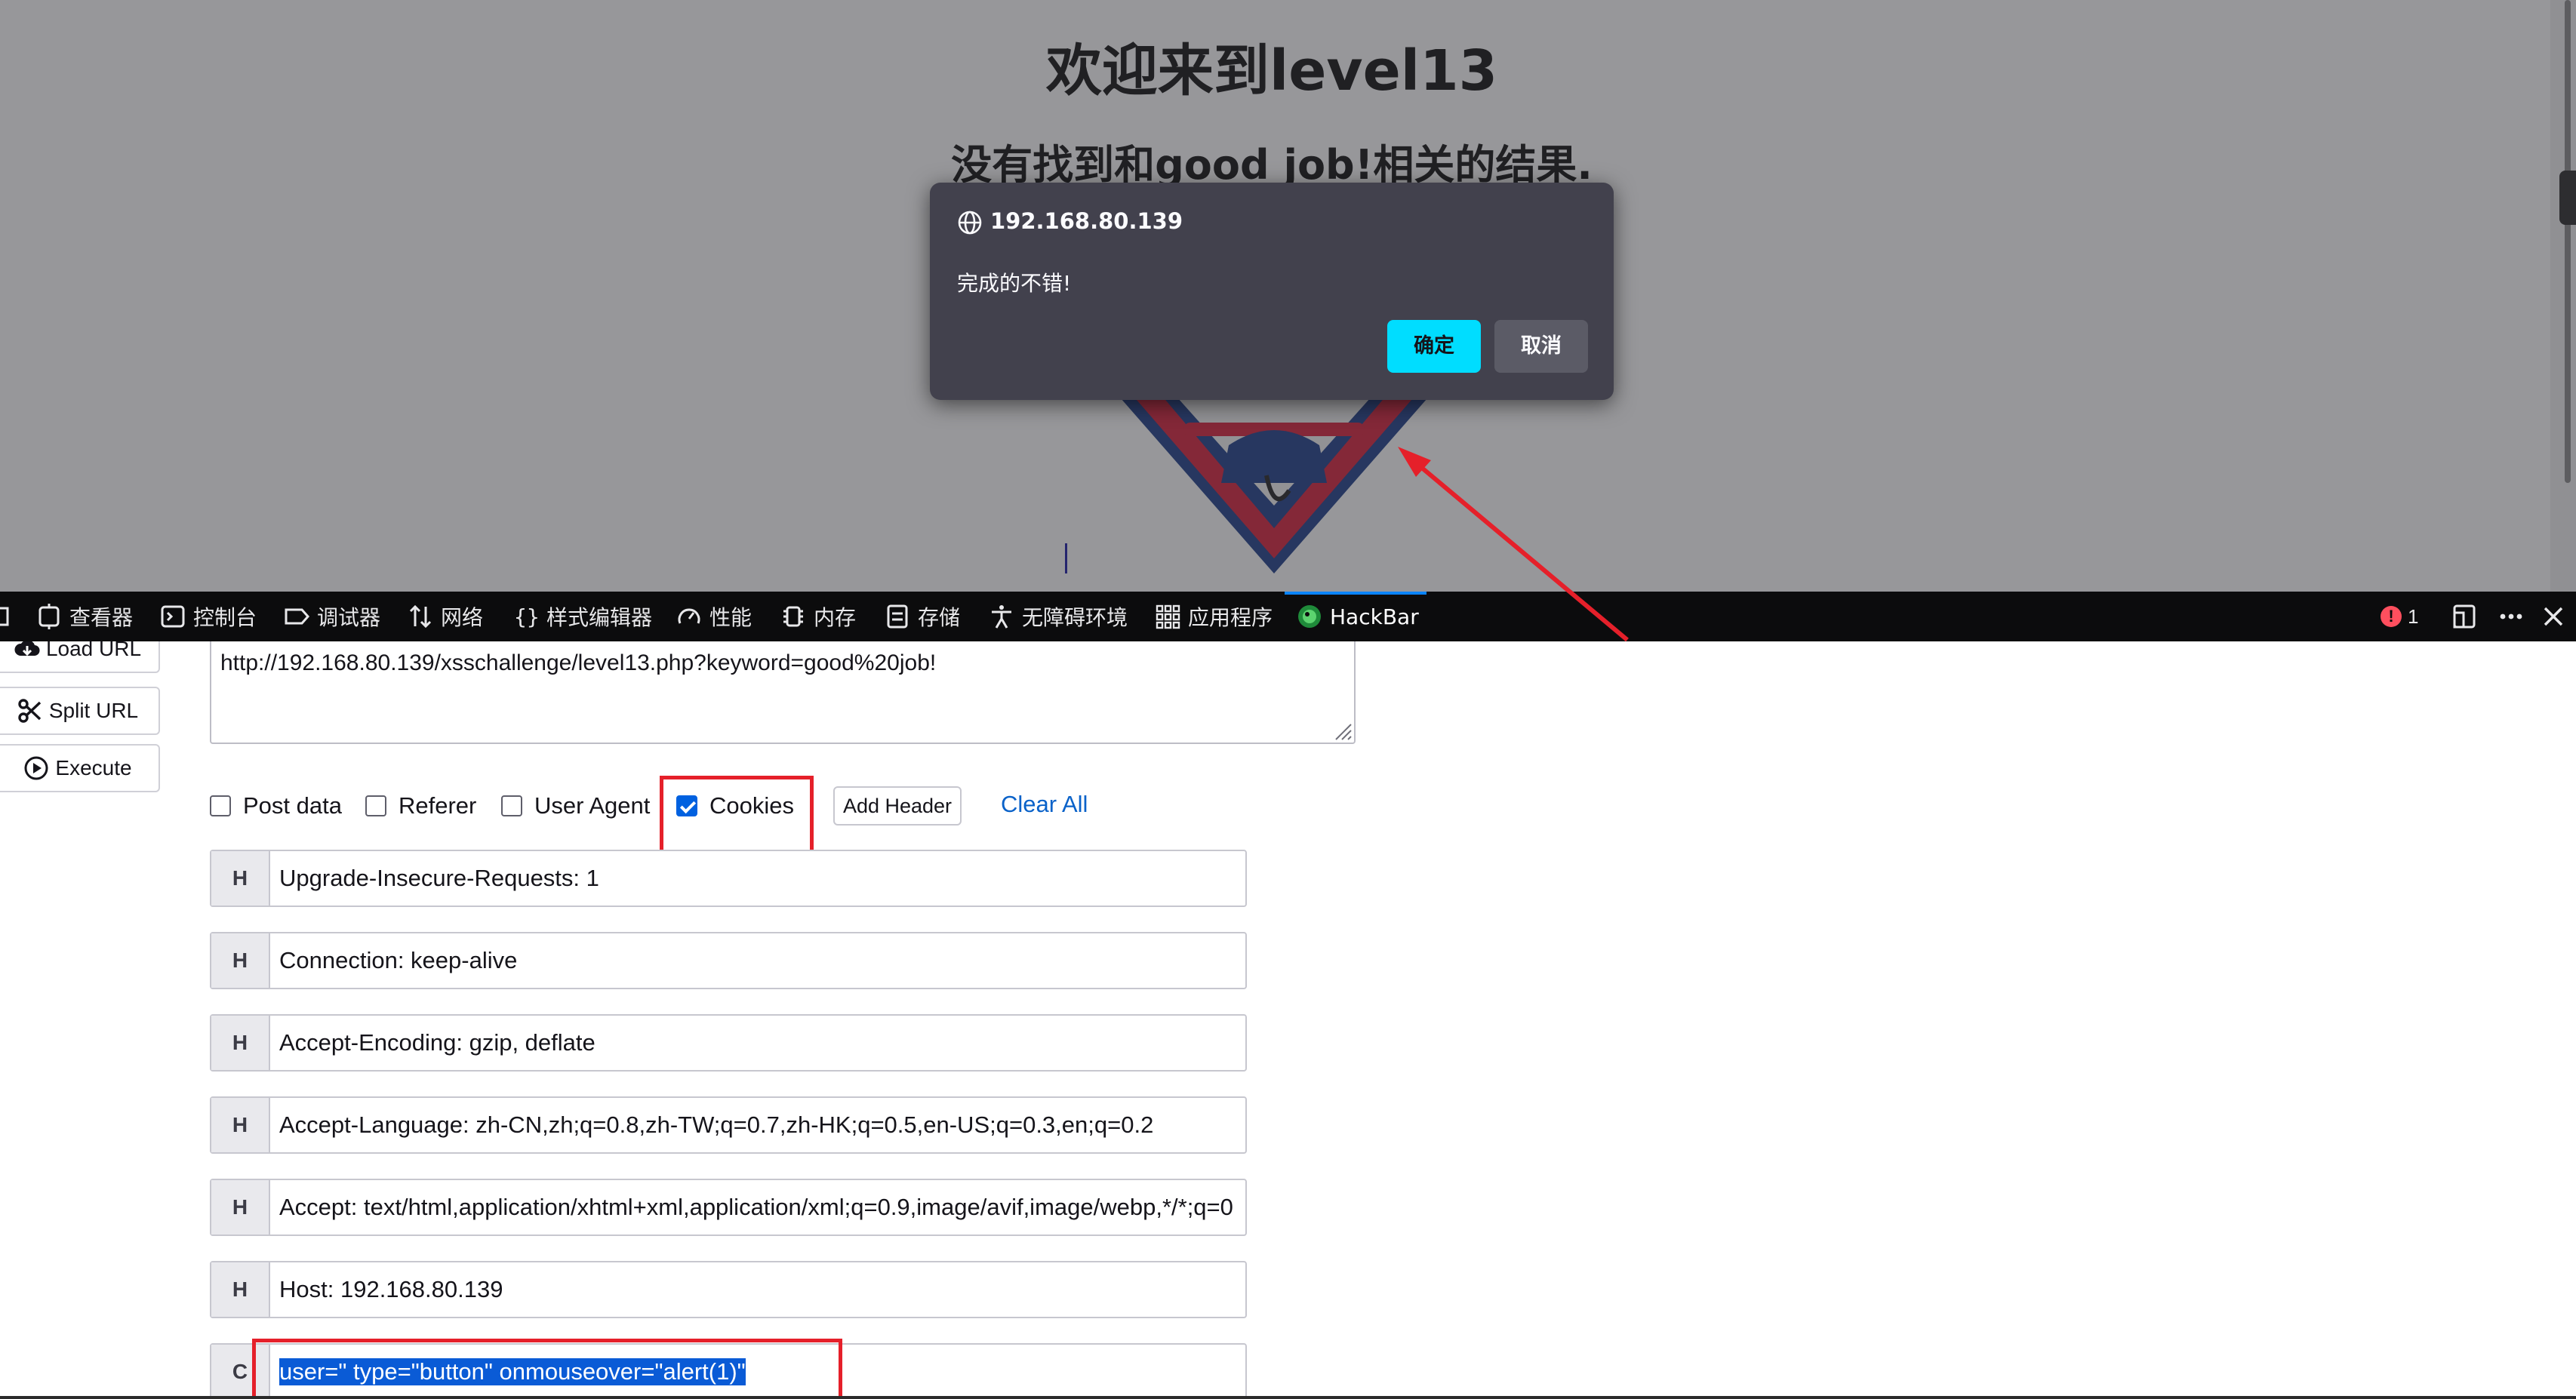 The width and height of the screenshot is (2576, 1399). I want to click on hackbar-icon, so click(1309, 617).